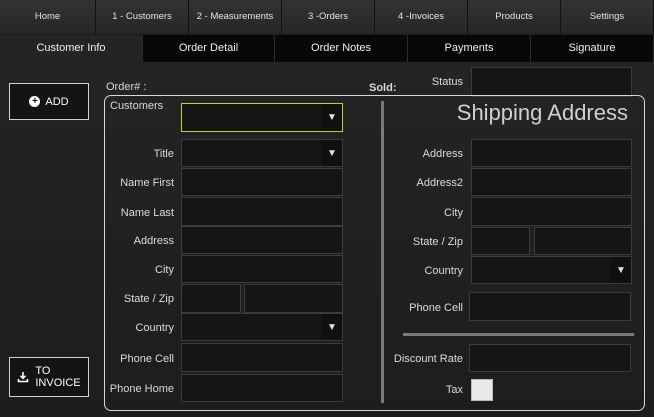 This screenshot has width=654, height=417. What do you see at coordinates (469, 48) in the screenshot?
I see `tab-payments: Payments` at bounding box center [469, 48].